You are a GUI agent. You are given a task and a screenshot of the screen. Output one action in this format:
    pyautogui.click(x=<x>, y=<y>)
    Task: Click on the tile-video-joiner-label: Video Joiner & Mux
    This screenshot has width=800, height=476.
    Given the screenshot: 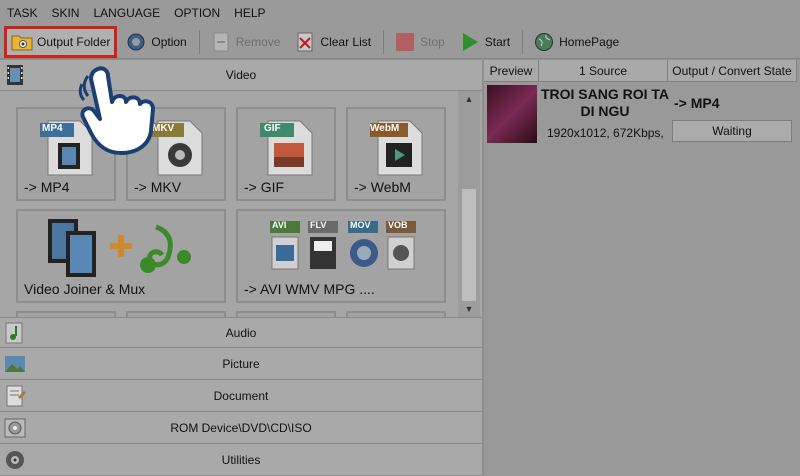 What is the action you would take?
    pyautogui.click(x=85, y=289)
    